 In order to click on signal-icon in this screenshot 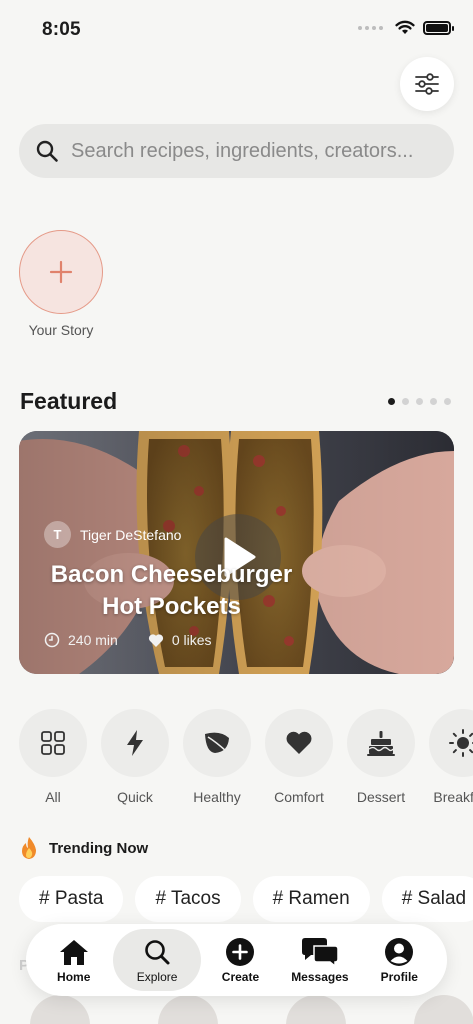, I will do `click(370, 27)`.